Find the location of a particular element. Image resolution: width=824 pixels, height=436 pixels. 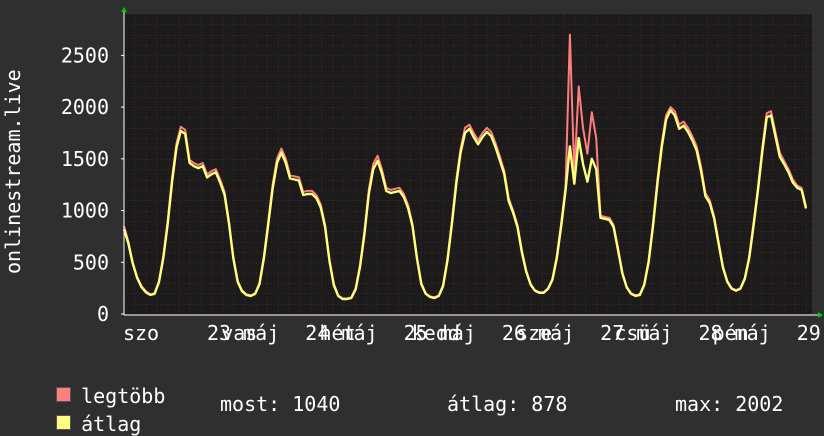

legend-avg-swatch is located at coordinates (64, 422).